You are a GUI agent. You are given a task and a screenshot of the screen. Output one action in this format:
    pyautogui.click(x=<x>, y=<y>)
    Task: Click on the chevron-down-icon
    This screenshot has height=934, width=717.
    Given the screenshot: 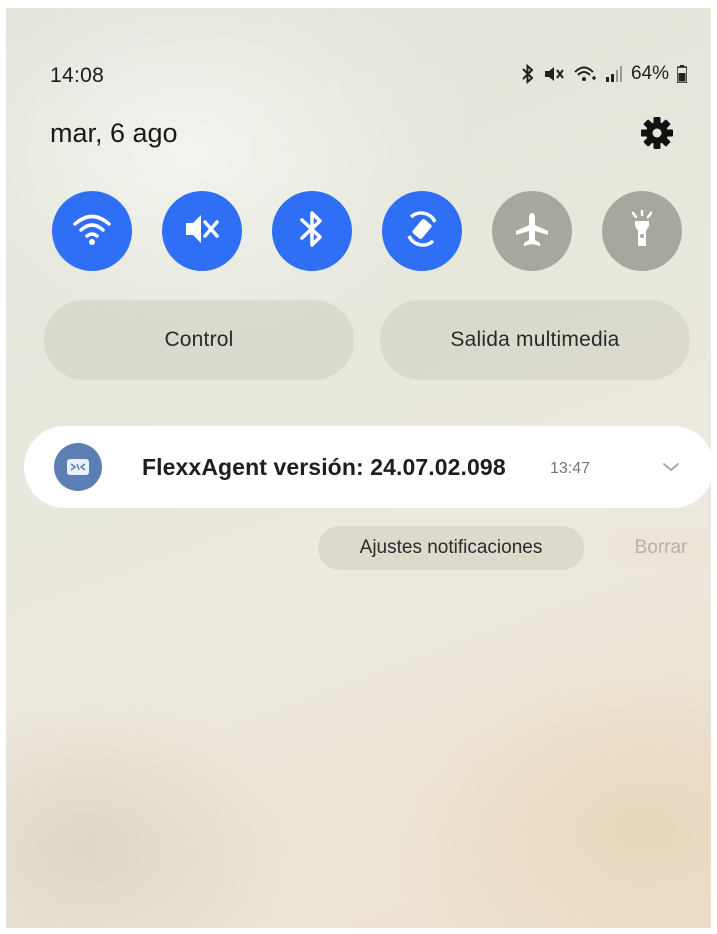 What is the action you would take?
    pyautogui.click(x=671, y=467)
    